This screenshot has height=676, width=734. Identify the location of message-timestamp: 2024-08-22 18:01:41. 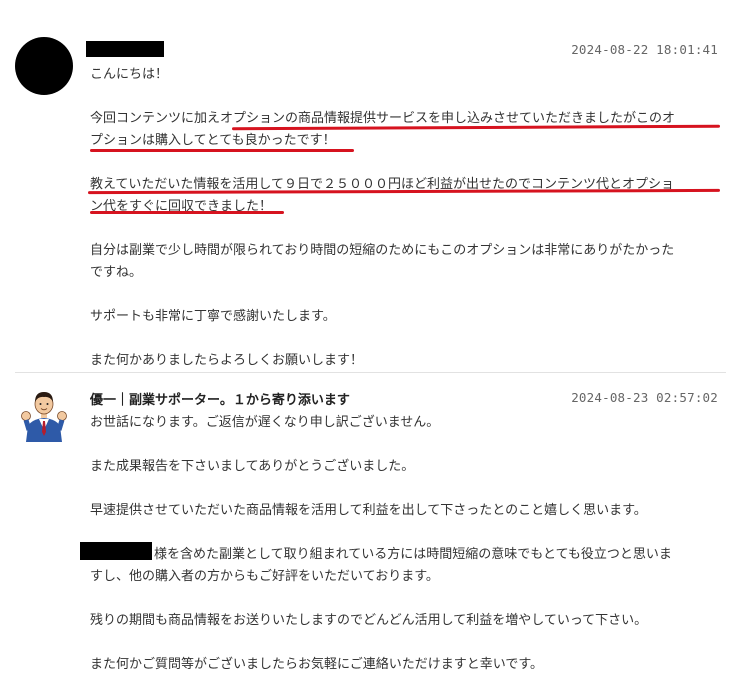
(644, 49).